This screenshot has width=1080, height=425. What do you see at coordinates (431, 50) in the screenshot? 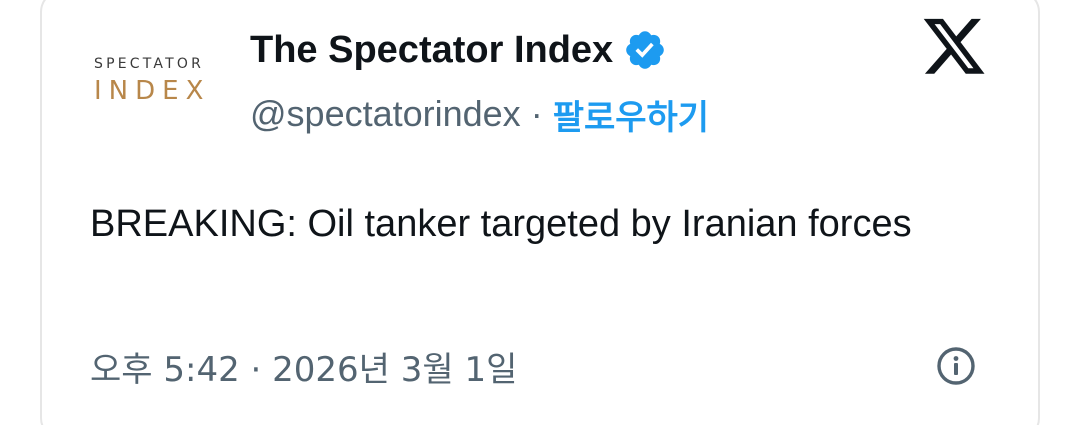
I see `display-name: The Spectator Index` at bounding box center [431, 50].